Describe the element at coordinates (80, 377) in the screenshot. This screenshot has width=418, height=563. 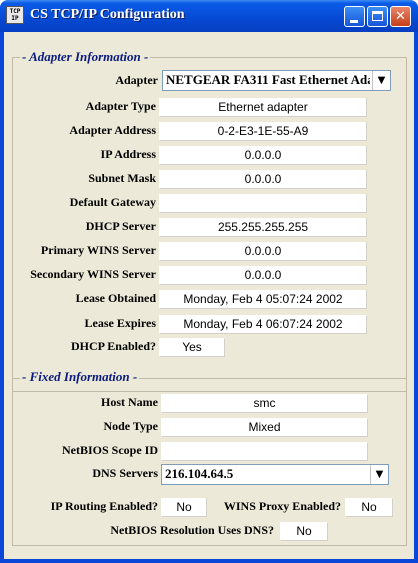
I see `fixed-information-legend: - Fixed Information -` at that location.